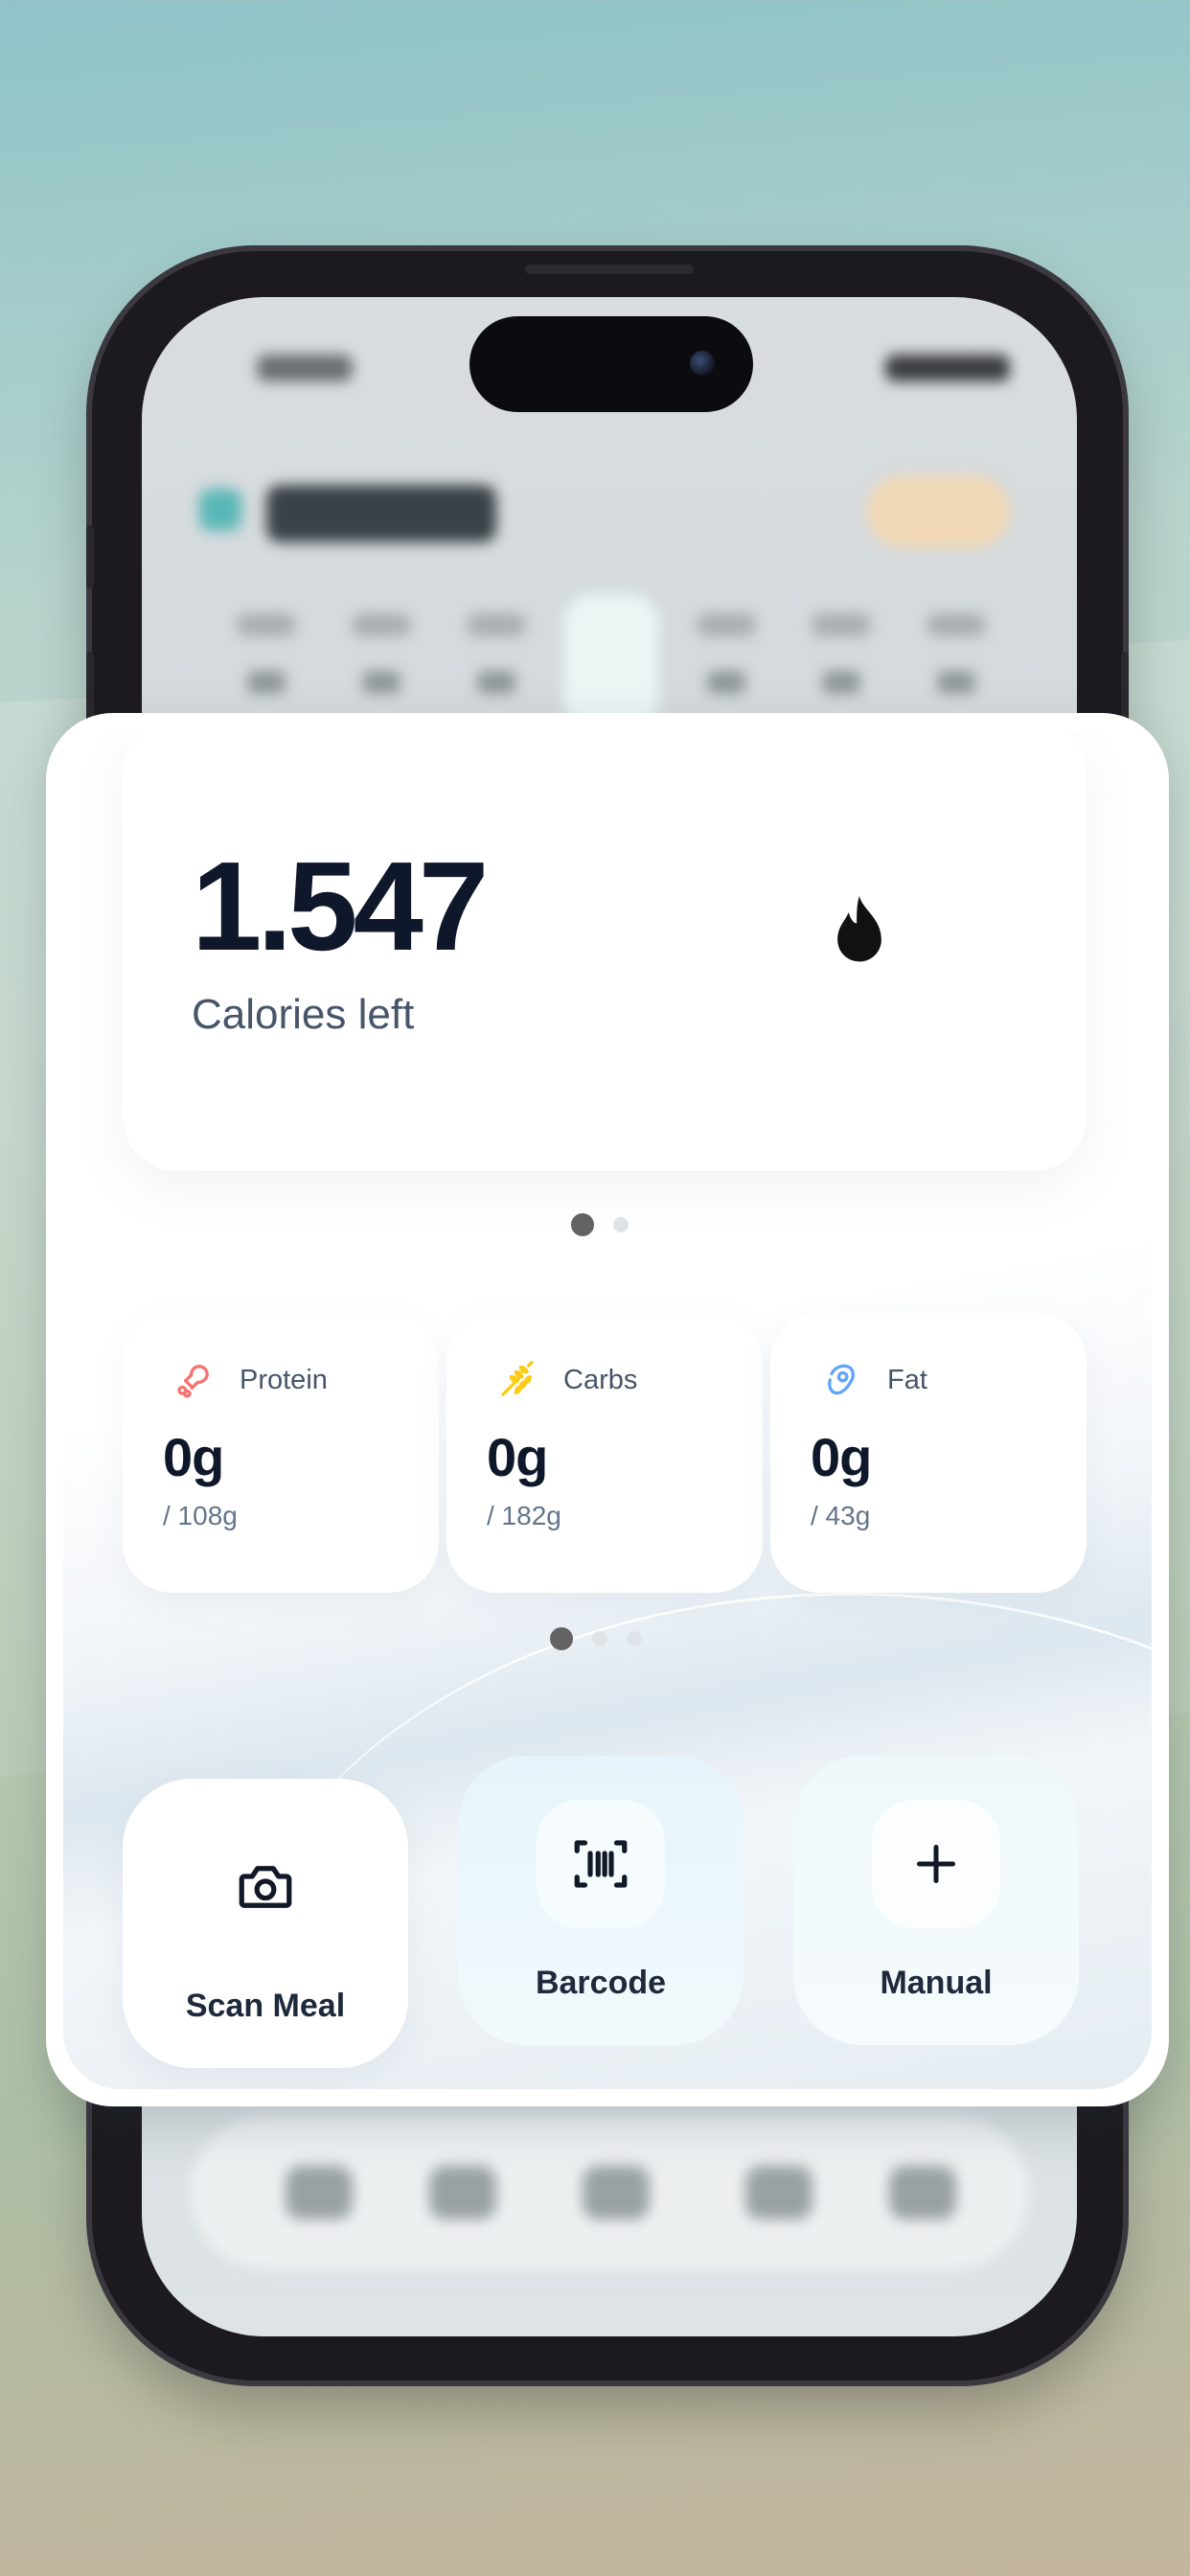 This screenshot has width=1190, height=2576. I want to click on plus-icon, so click(936, 1864).